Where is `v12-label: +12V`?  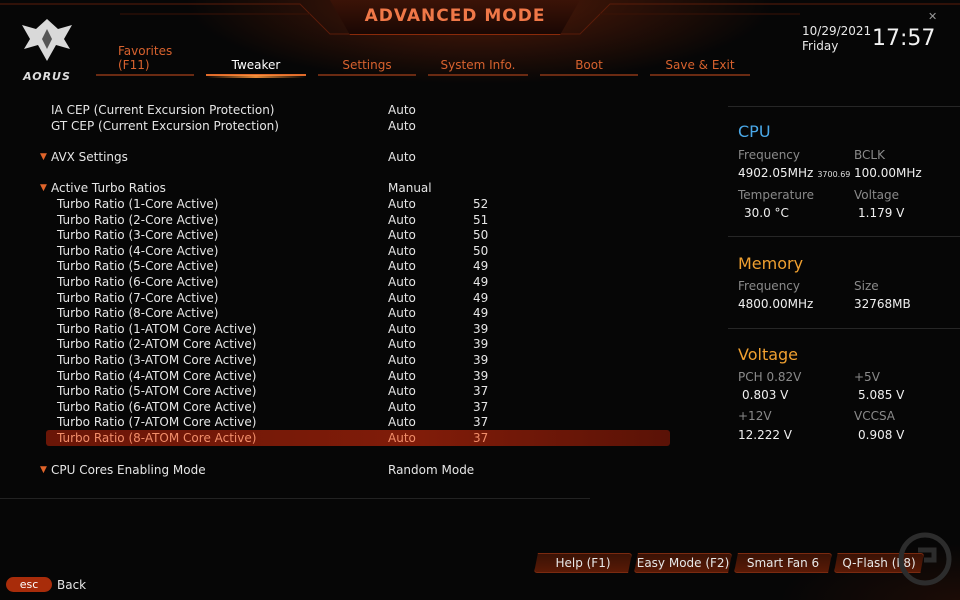
v12-label: +12V is located at coordinates (755, 416).